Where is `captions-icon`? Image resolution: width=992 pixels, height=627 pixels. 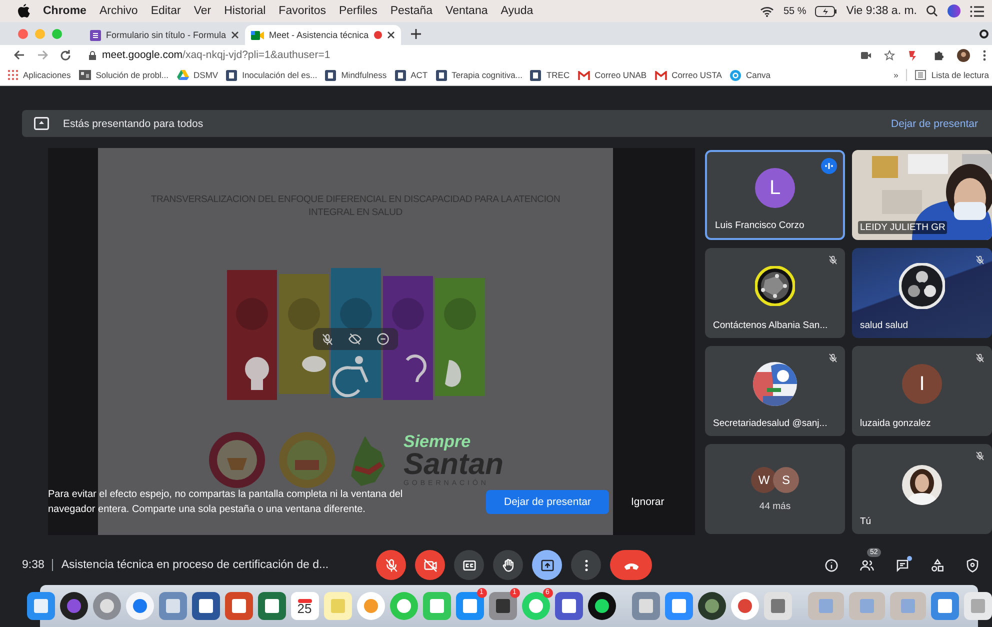 captions-icon is located at coordinates (469, 565).